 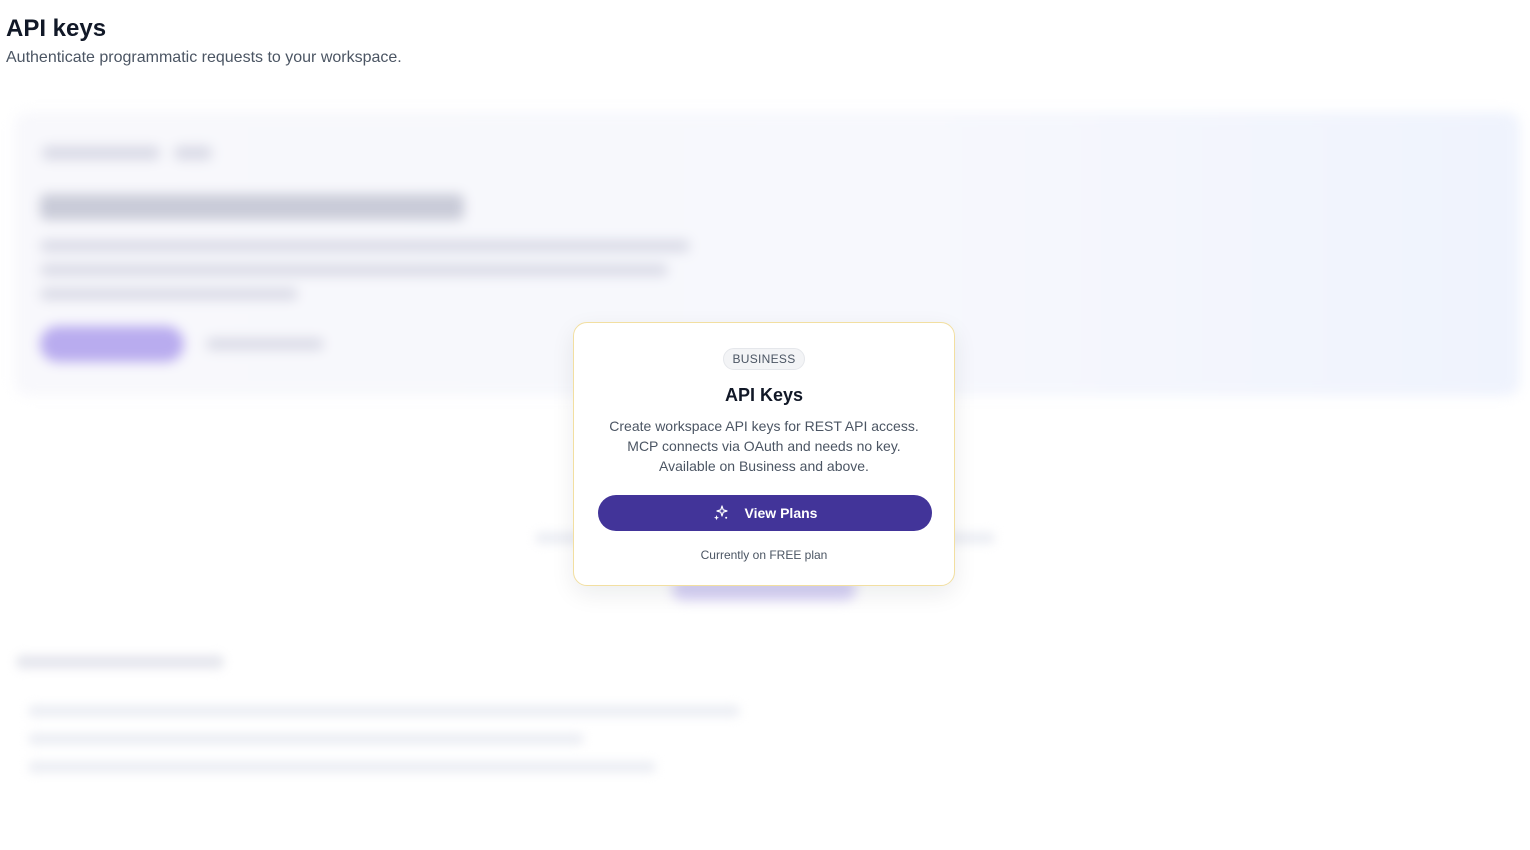 I want to click on current-plan-status: Currently on FREE plan, so click(x=764, y=555).